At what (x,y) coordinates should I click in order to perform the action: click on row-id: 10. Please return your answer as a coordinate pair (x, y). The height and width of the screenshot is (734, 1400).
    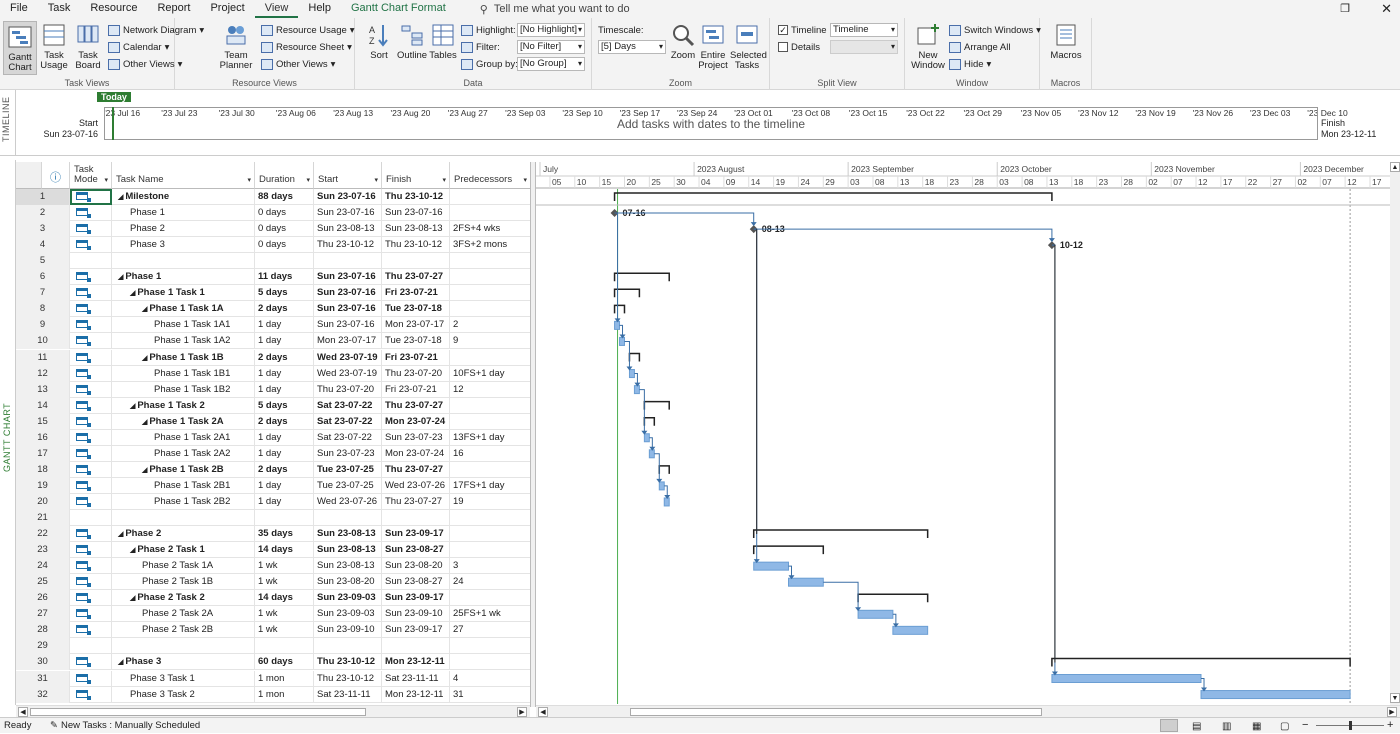
    Looking at the image, I should click on (43, 341).